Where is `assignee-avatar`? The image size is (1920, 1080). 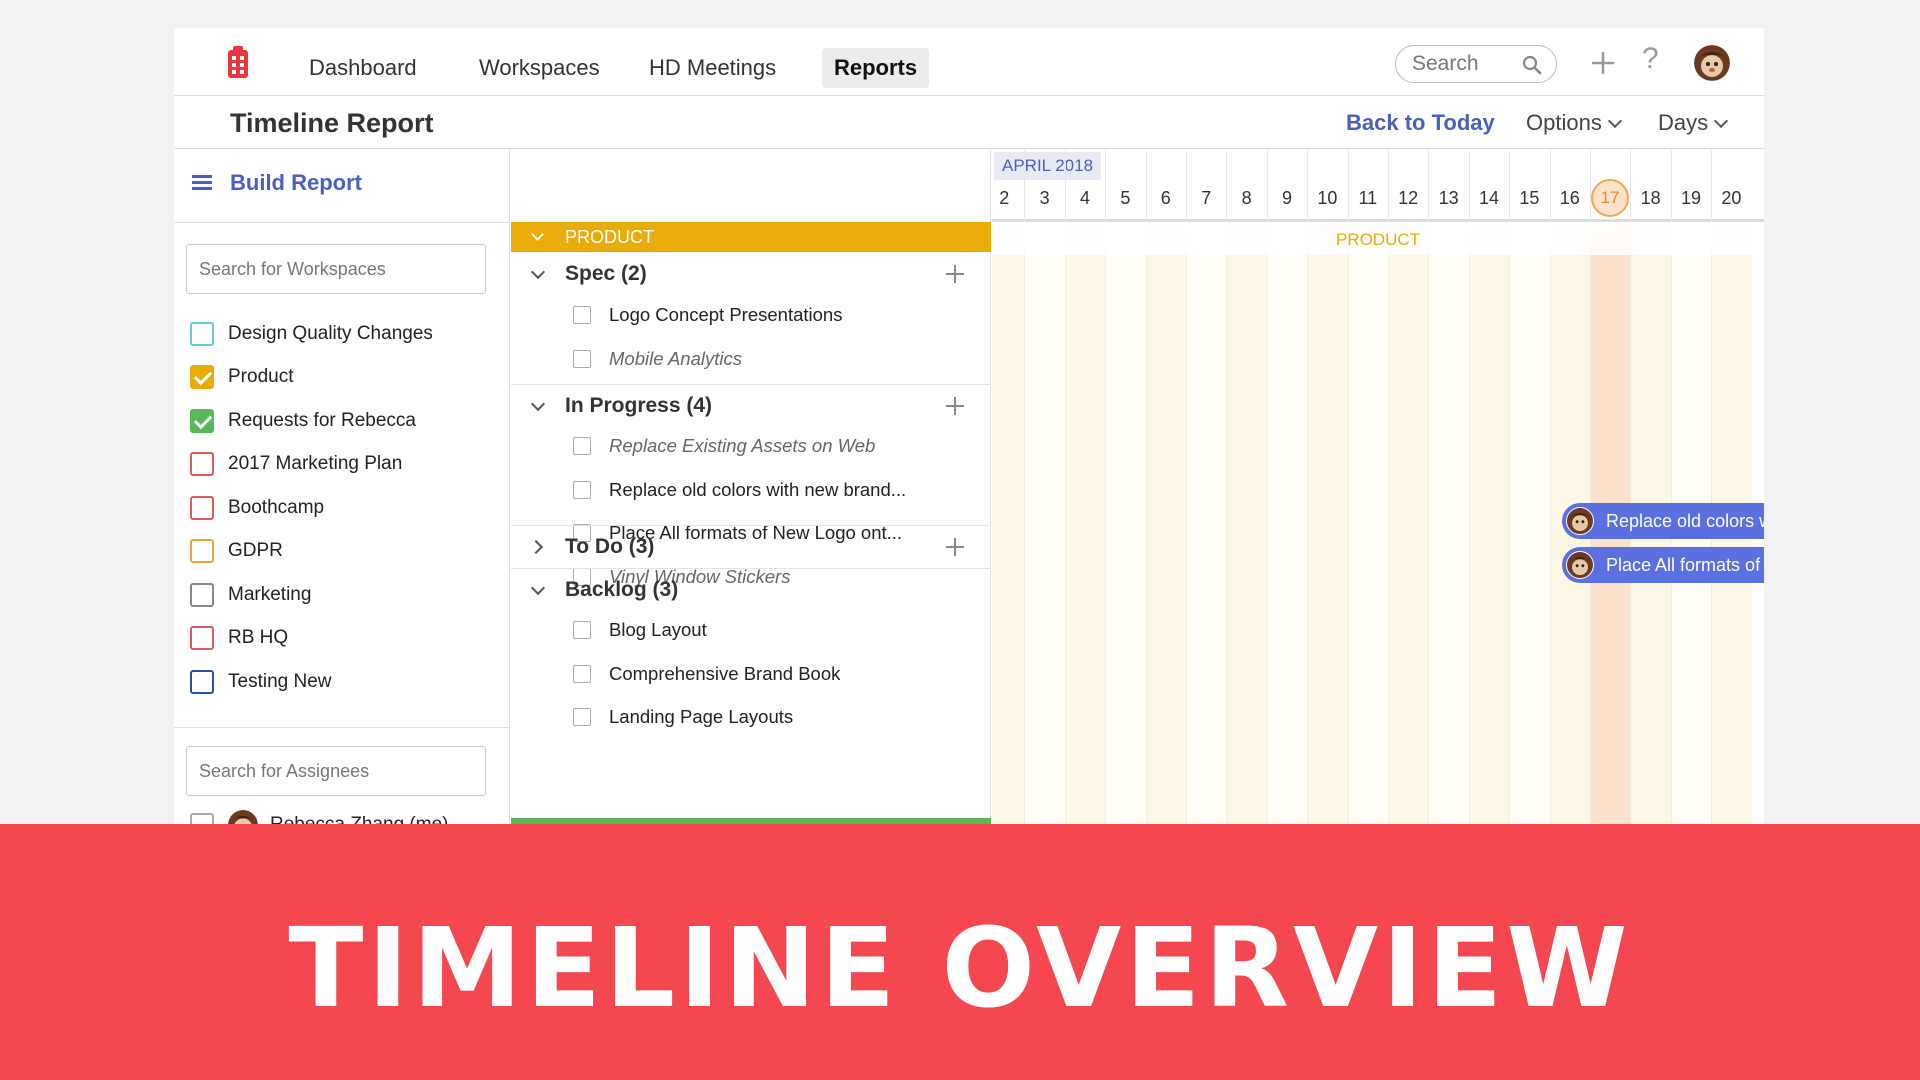 assignee-avatar is located at coordinates (1580, 565).